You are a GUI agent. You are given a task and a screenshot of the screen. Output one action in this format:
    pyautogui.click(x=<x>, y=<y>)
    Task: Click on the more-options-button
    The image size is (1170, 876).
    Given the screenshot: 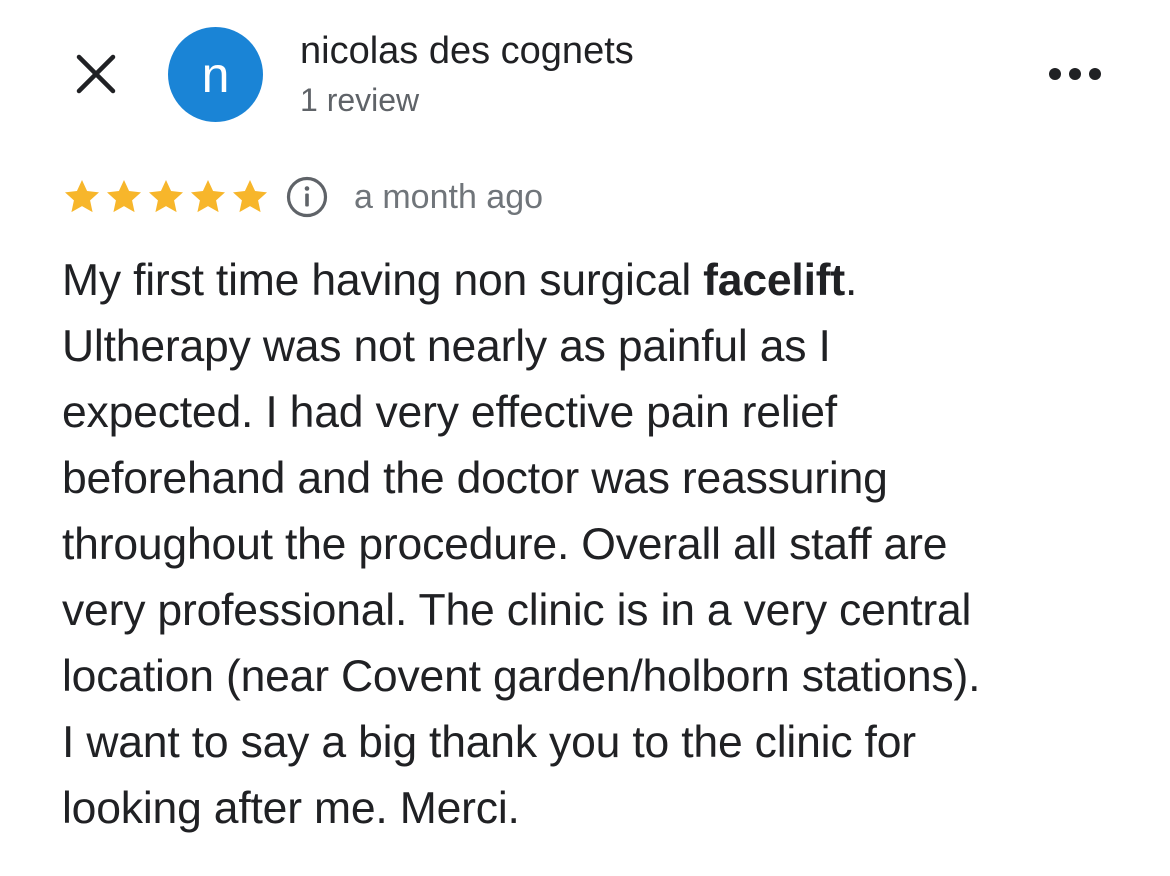 What is the action you would take?
    pyautogui.click(x=1075, y=74)
    